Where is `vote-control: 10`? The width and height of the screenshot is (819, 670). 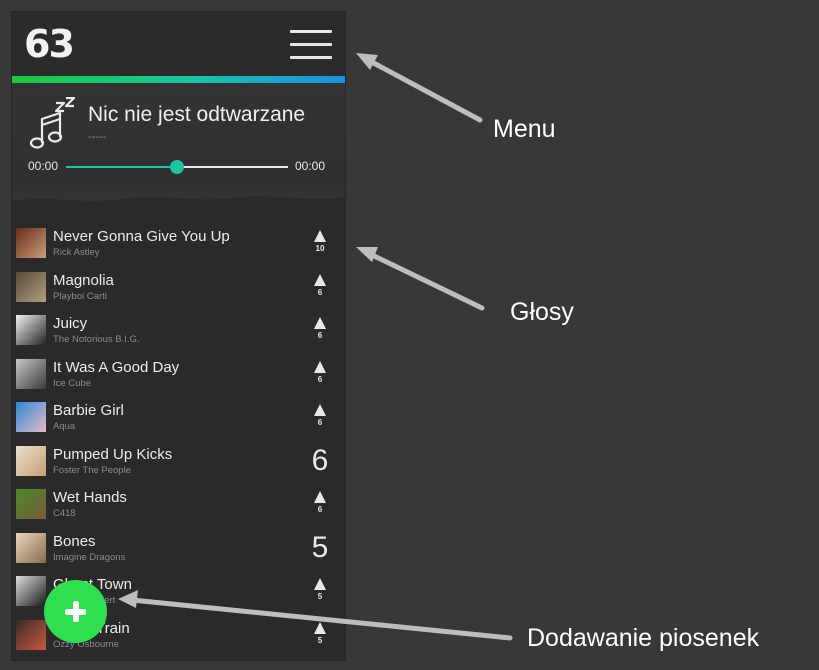 vote-control: 10 is located at coordinates (320, 243).